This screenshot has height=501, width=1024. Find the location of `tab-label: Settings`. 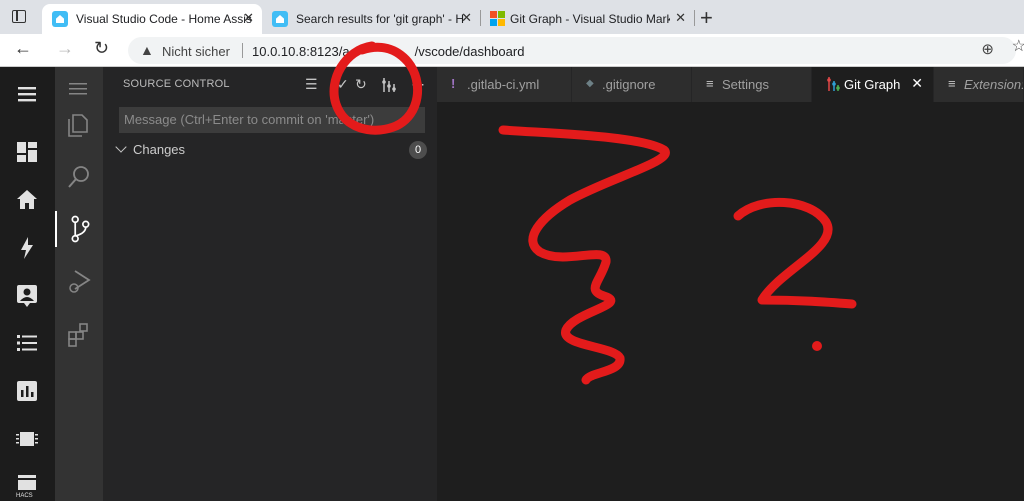

tab-label: Settings is located at coordinates (745, 84).